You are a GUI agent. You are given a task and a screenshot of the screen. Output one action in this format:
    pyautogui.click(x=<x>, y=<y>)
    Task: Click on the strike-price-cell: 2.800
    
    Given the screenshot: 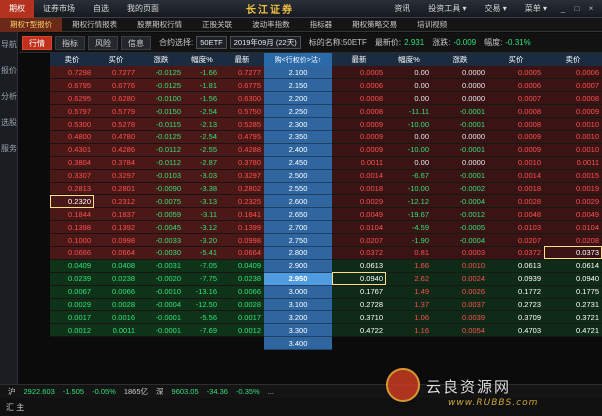 What is the action you would take?
    pyautogui.click(x=298, y=253)
    